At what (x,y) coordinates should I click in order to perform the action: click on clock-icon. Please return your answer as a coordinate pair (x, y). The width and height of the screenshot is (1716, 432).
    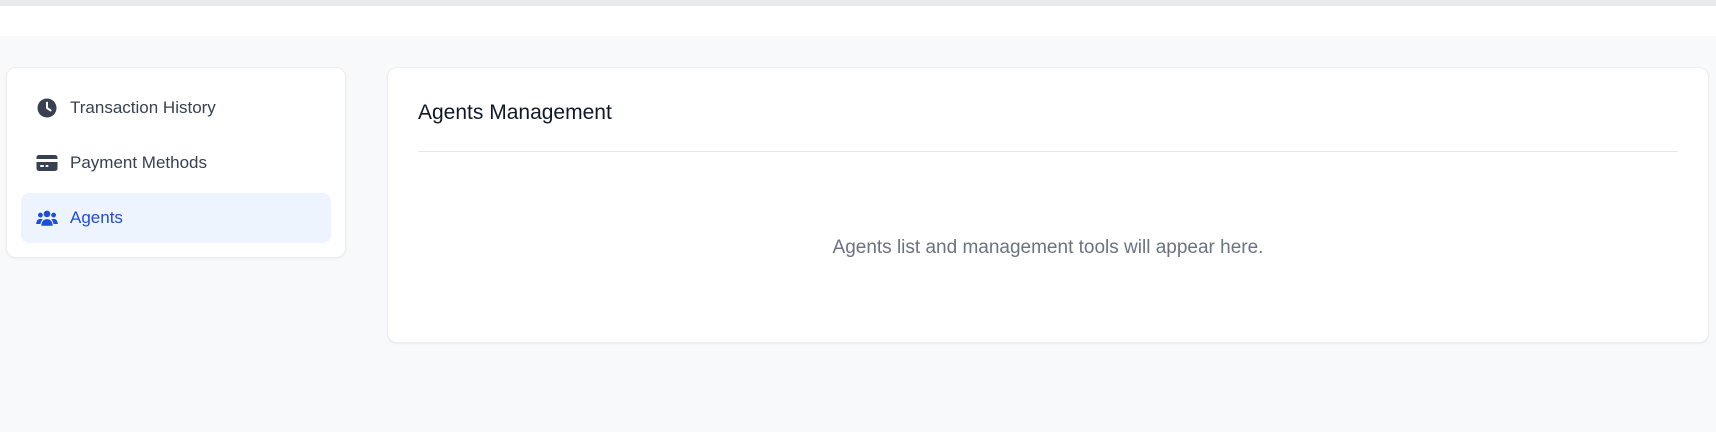
    Looking at the image, I should click on (47, 108).